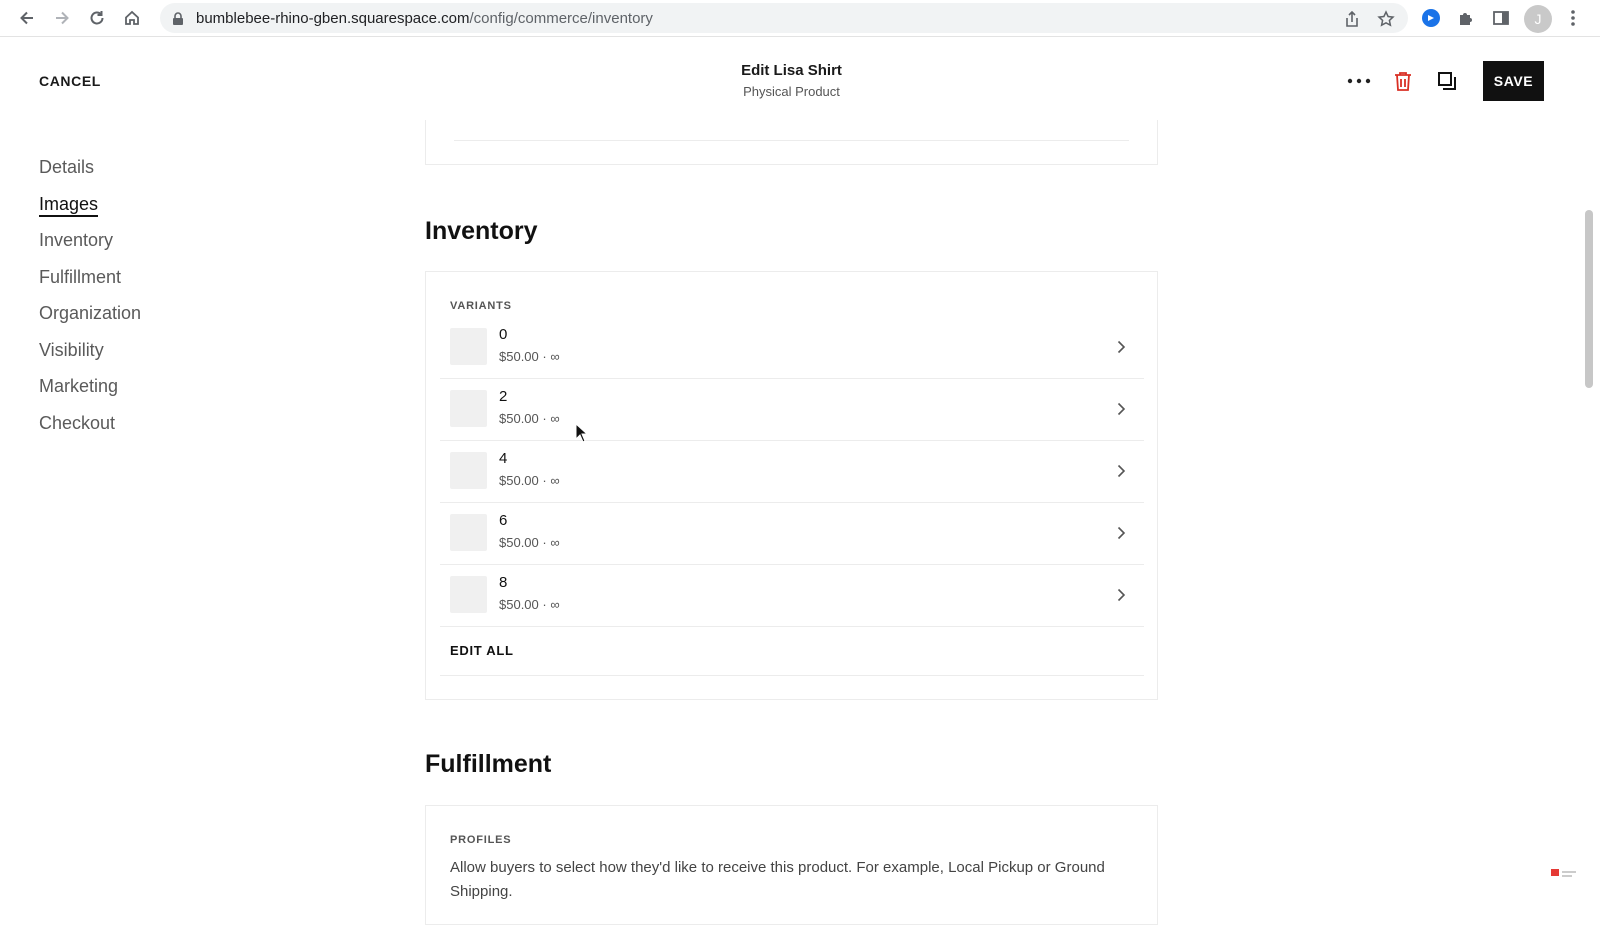  I want to click on star-icon, so click(1386, 19).